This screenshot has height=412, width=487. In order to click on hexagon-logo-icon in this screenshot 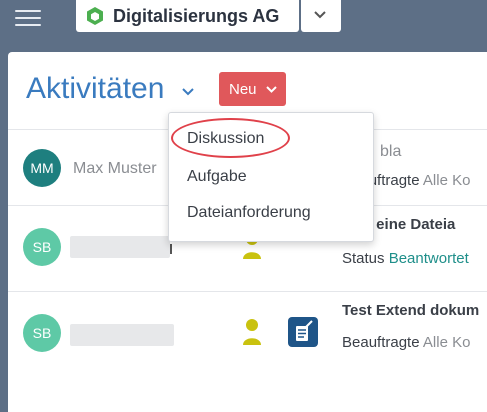, I will do `click(95, 16)`.